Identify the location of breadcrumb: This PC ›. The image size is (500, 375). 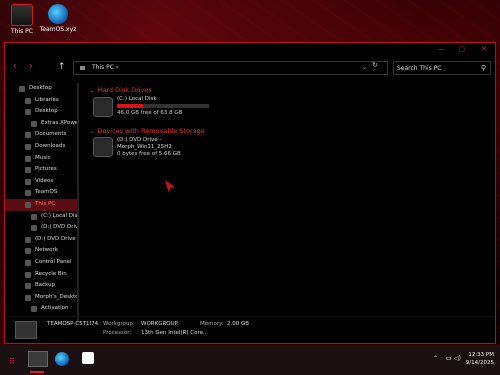
(105, 68).